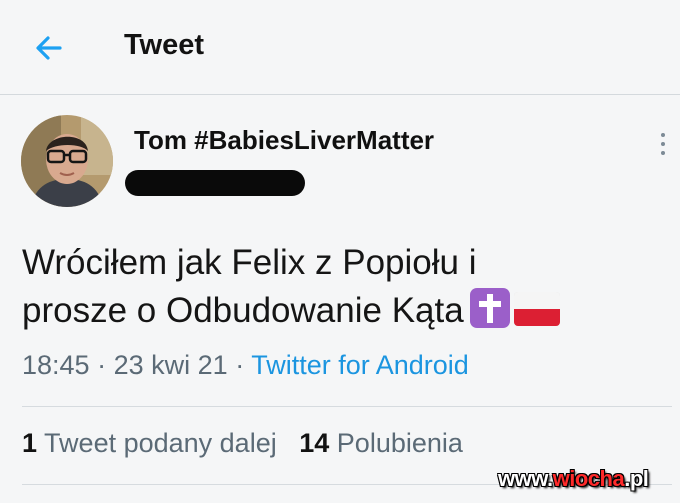 This screenshot has width=680, height=503. Describe the element at coordinates (525, 478) in the screenshot. I see `watermark-prefix: www.` at that location.